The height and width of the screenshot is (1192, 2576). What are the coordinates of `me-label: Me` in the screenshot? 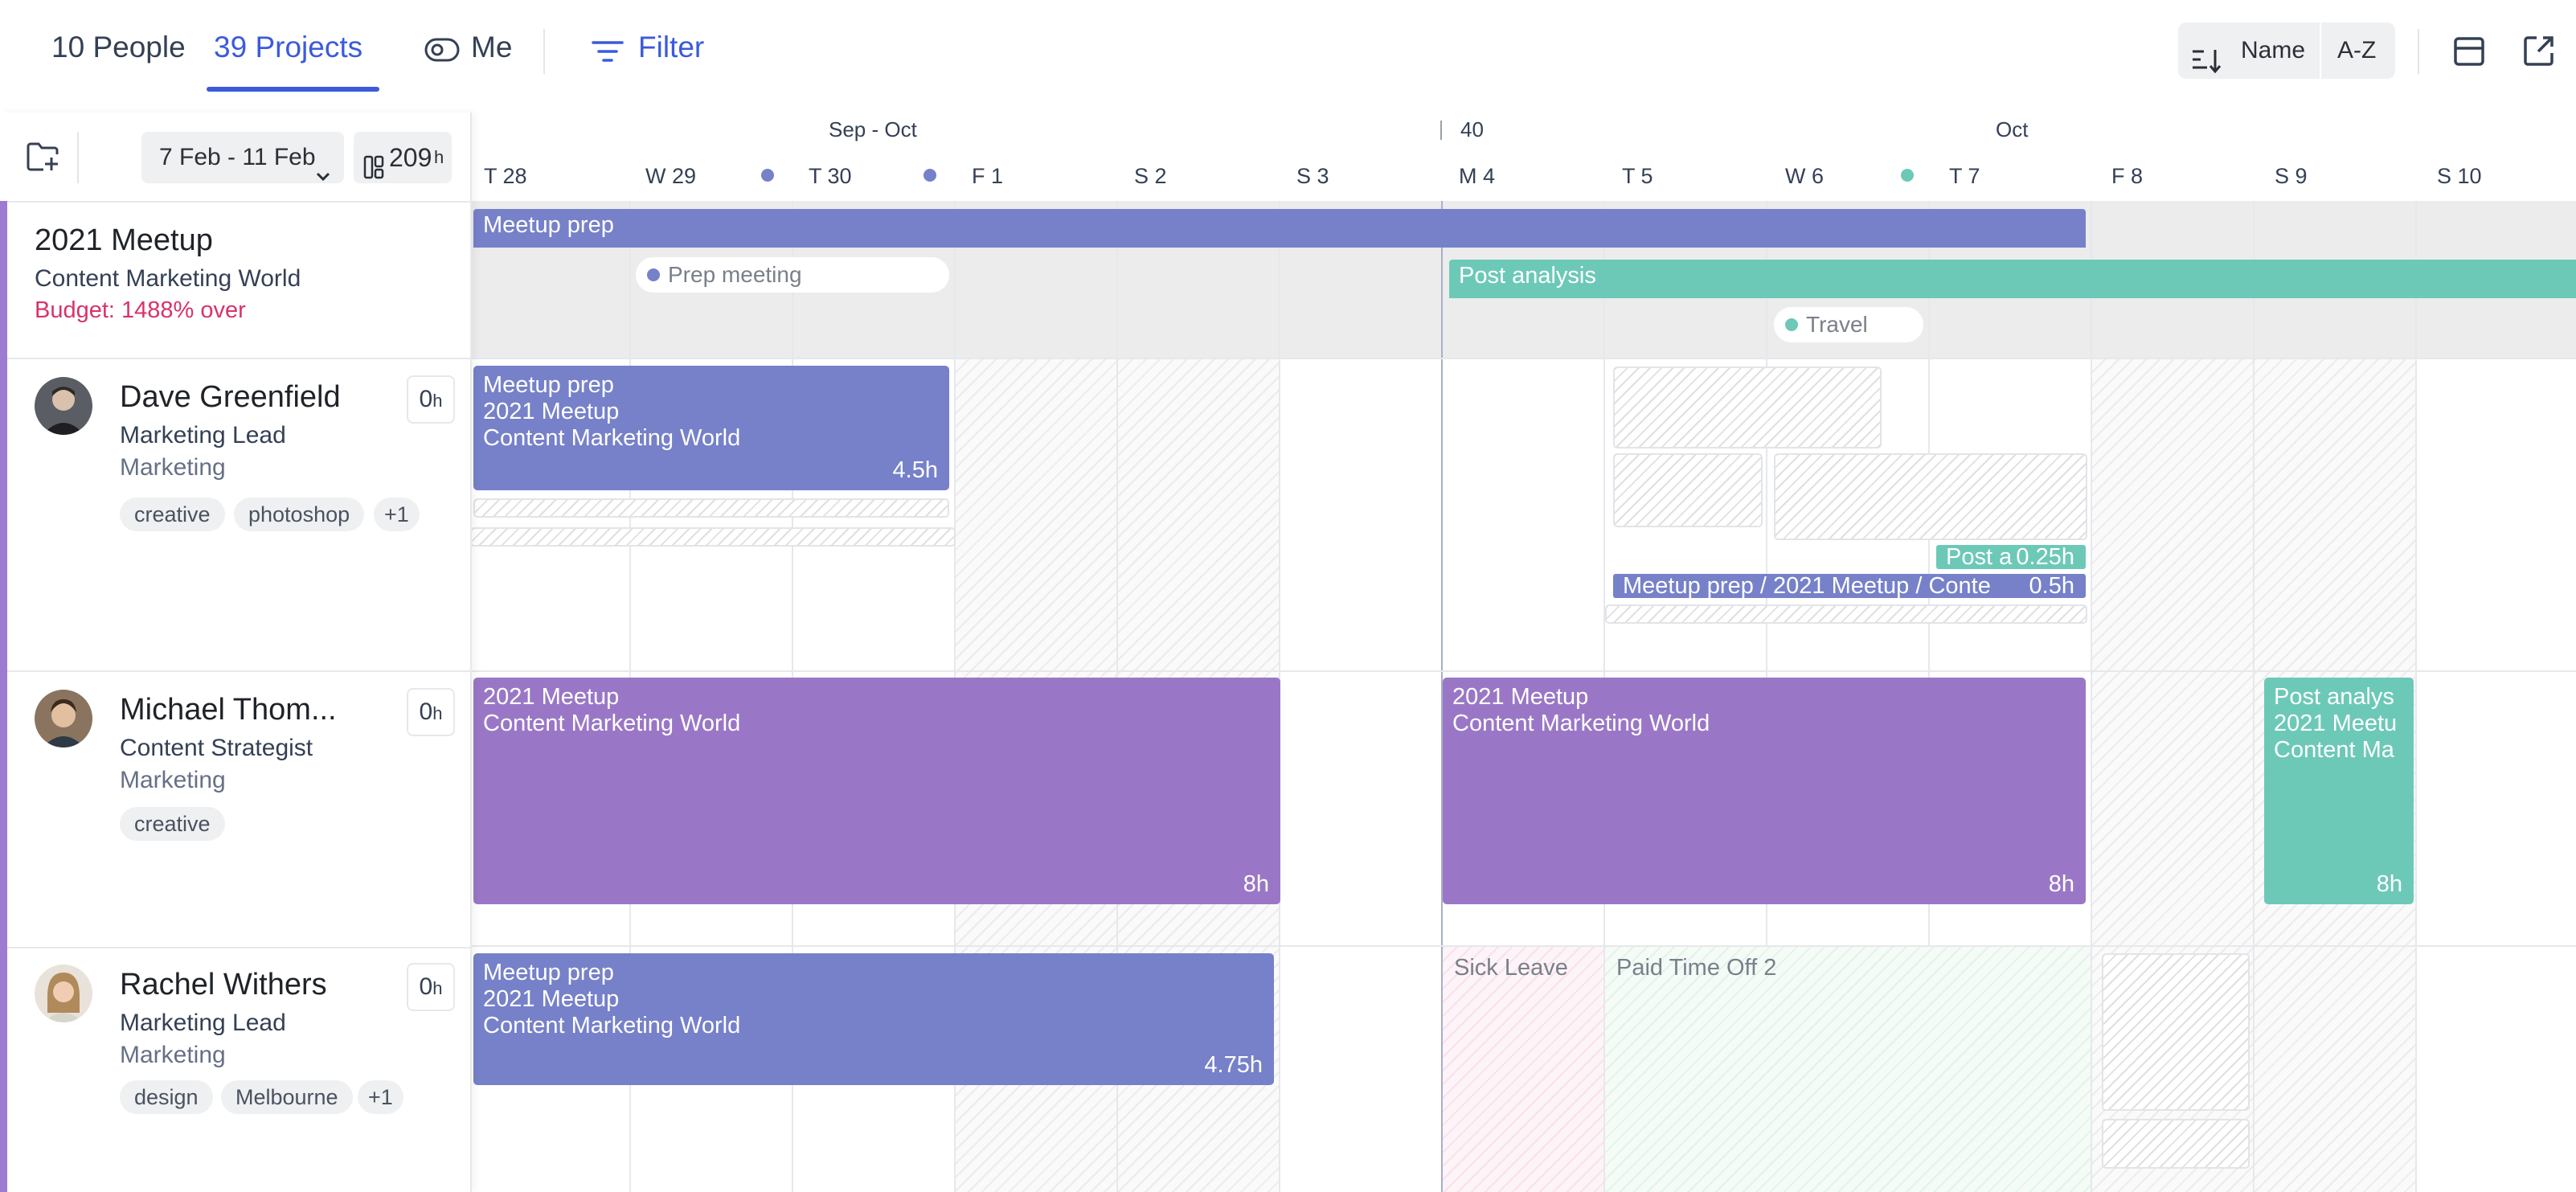 It's located at (492, 47).